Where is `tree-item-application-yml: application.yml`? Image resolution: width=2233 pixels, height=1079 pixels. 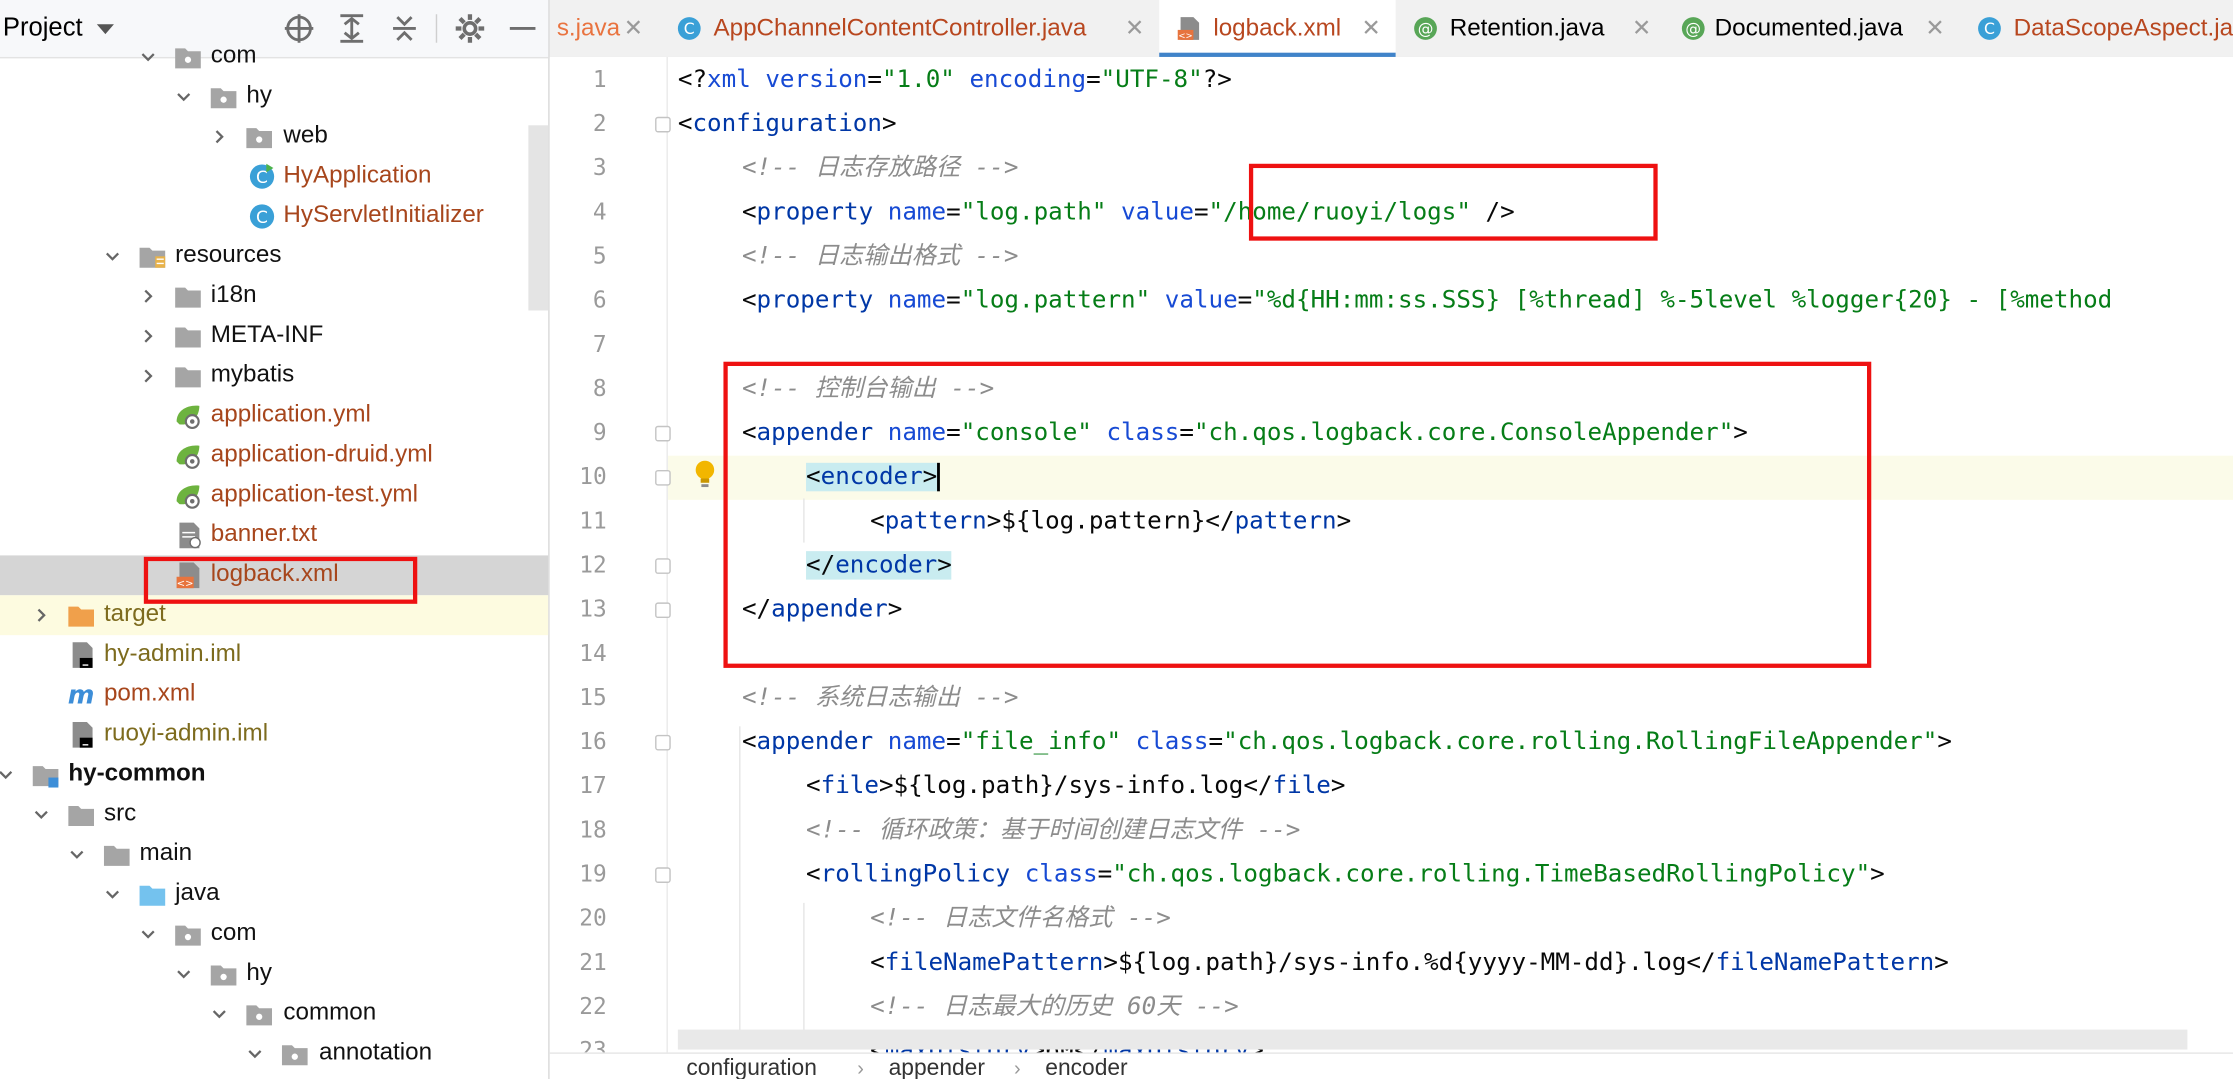
tree-item-application-yml: application.yml is located at coordinates (274, 416).